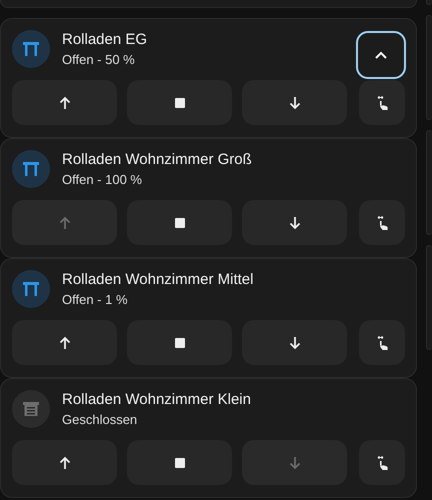 Image resolution: width=432 pixels, height=500 pixels. What do you see at coordinates (158, 279) in the screenshot?
I see `cover-name: Rolladen Wohnzimmer Mittel` at bounding box center [158, 279].